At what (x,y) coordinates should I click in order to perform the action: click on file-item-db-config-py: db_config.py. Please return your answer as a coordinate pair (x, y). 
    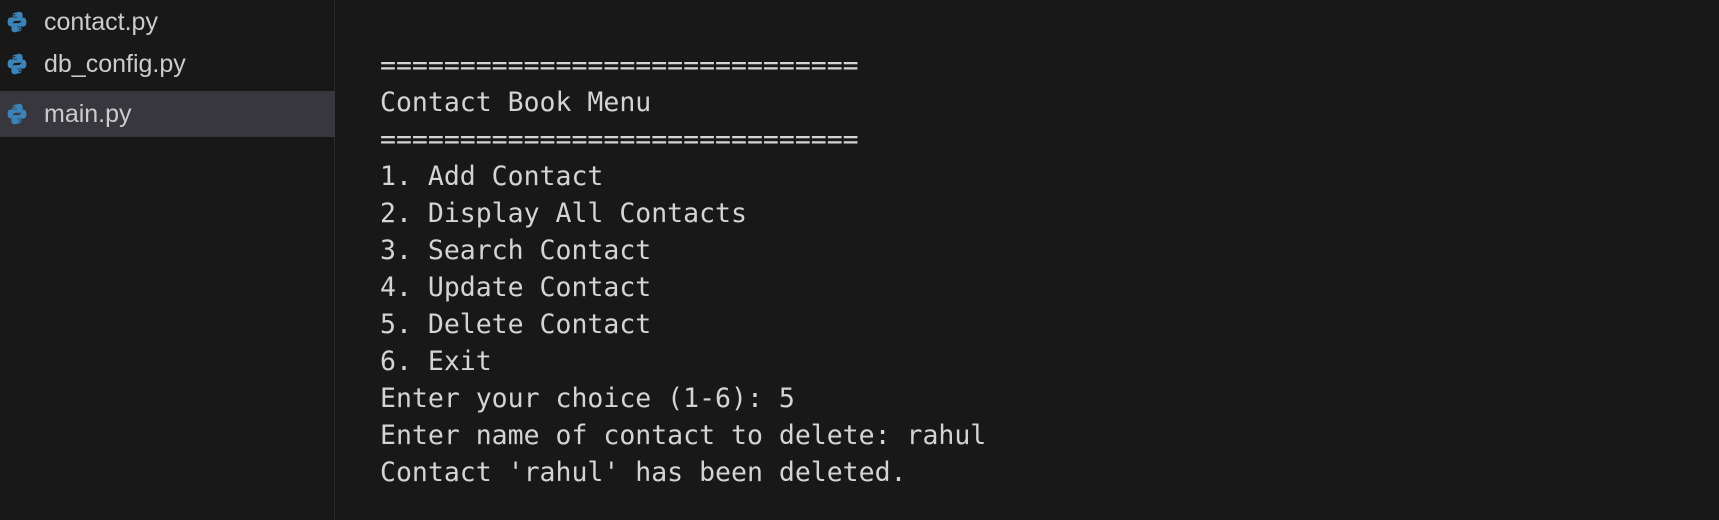
    Looking at the image, I should click on (167, 64).